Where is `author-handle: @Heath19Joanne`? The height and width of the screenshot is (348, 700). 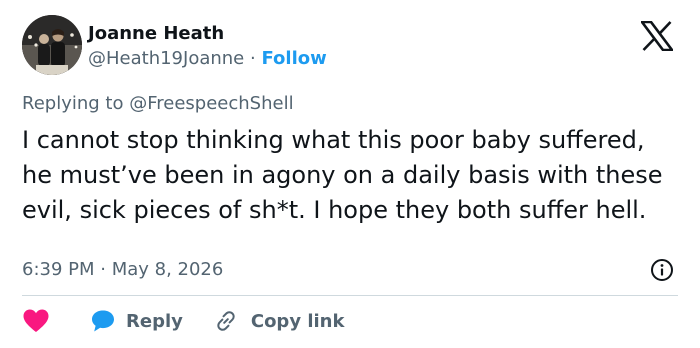
author-handle: @Heath19Joanne is located at coordinates (166, 58).